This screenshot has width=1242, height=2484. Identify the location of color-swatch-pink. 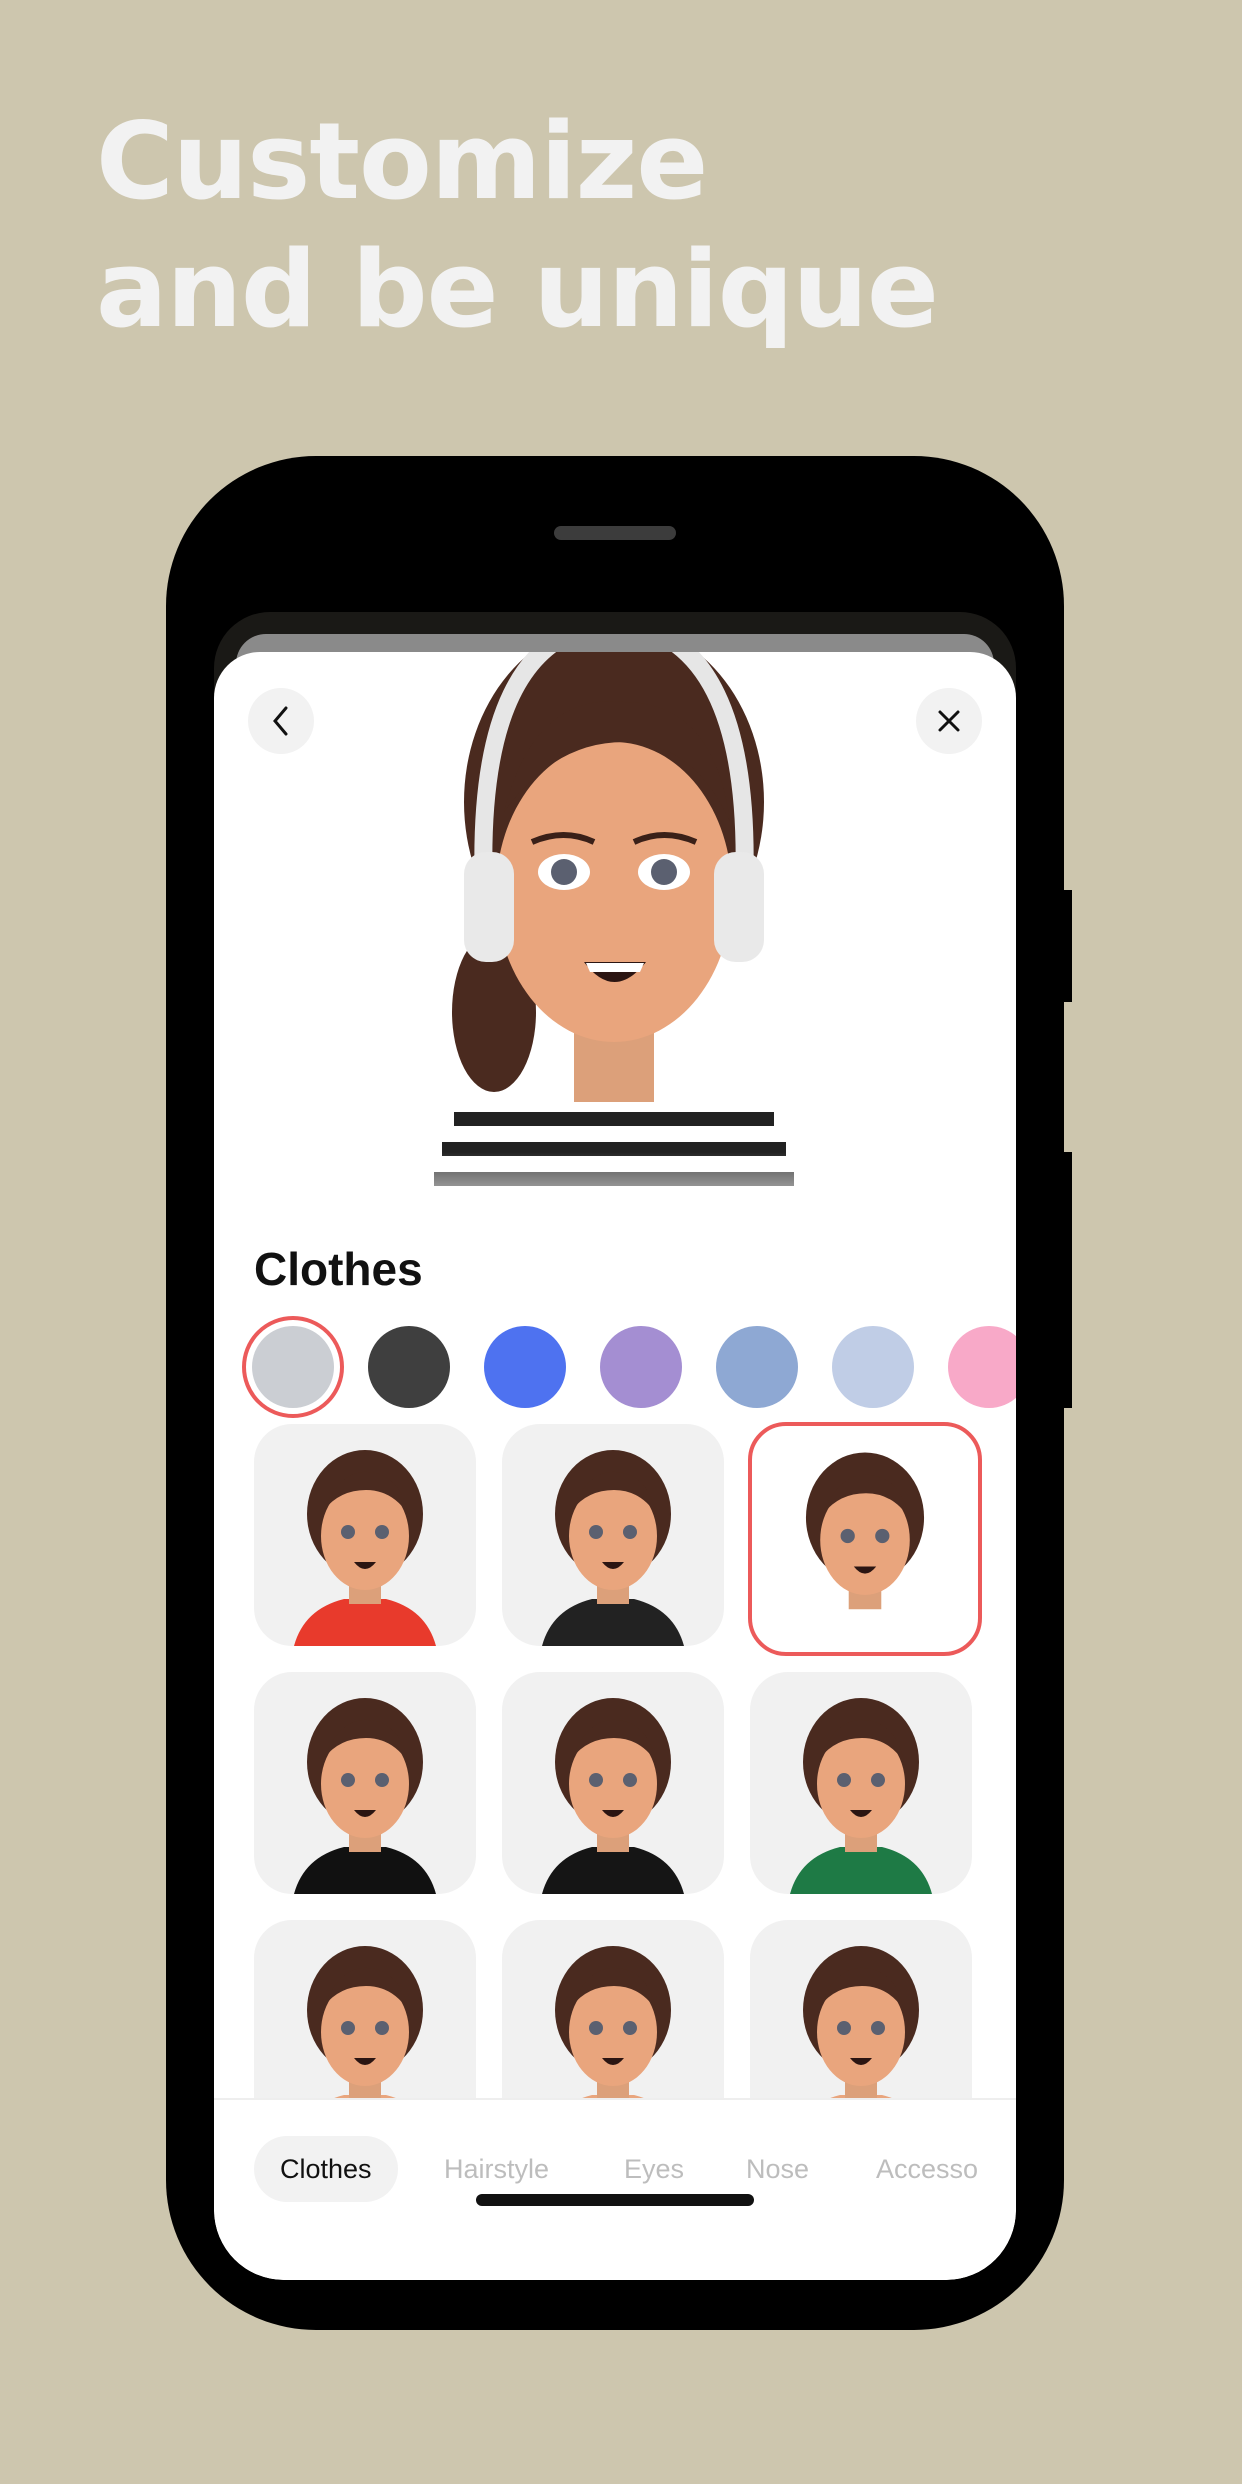
(982, 1367).